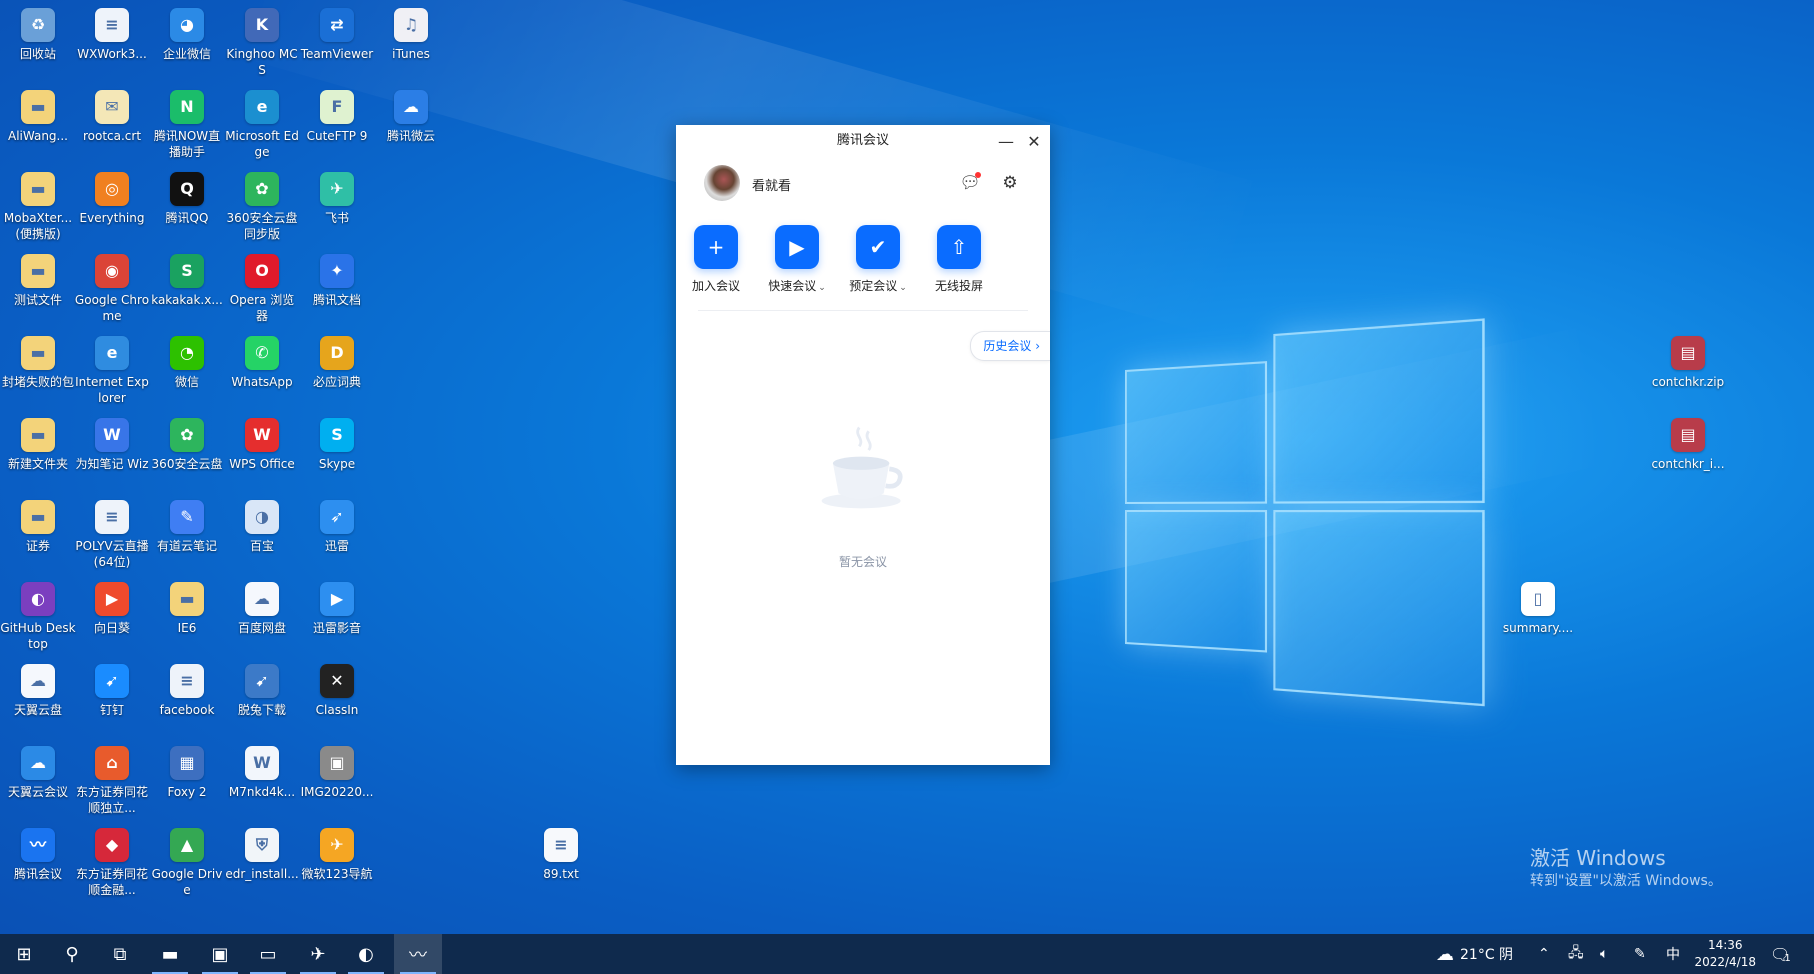 The width and height of the screenshot is (1814, 974). What do you see at coordinates (187, 33) in the screenshot?
I see `desktop-icon: ◕ 企业微信` at bounding box center [187, 33].